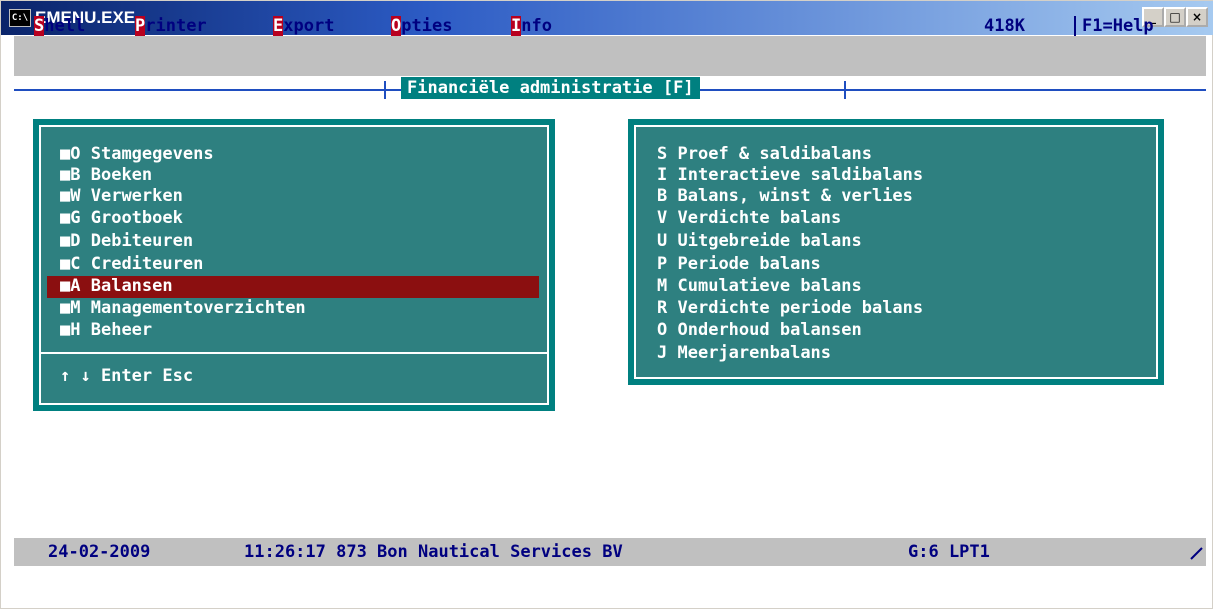 The height and width of the screenshot is (609, 1213). Describe the element at coordinates (662, 353) in the screenshot. I see `item-key: J` at that location.